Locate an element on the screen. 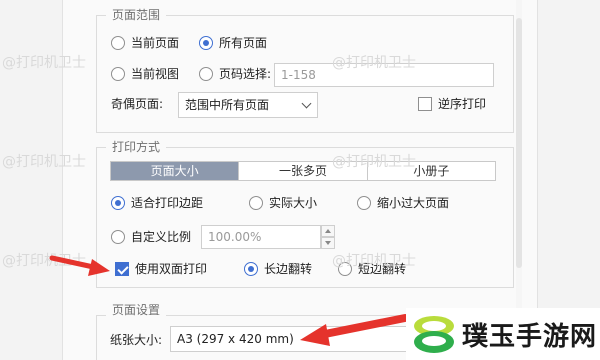 This screenshot has height=360, width=600. arrow-paper-size-icon is located at coordinates (354, 330).